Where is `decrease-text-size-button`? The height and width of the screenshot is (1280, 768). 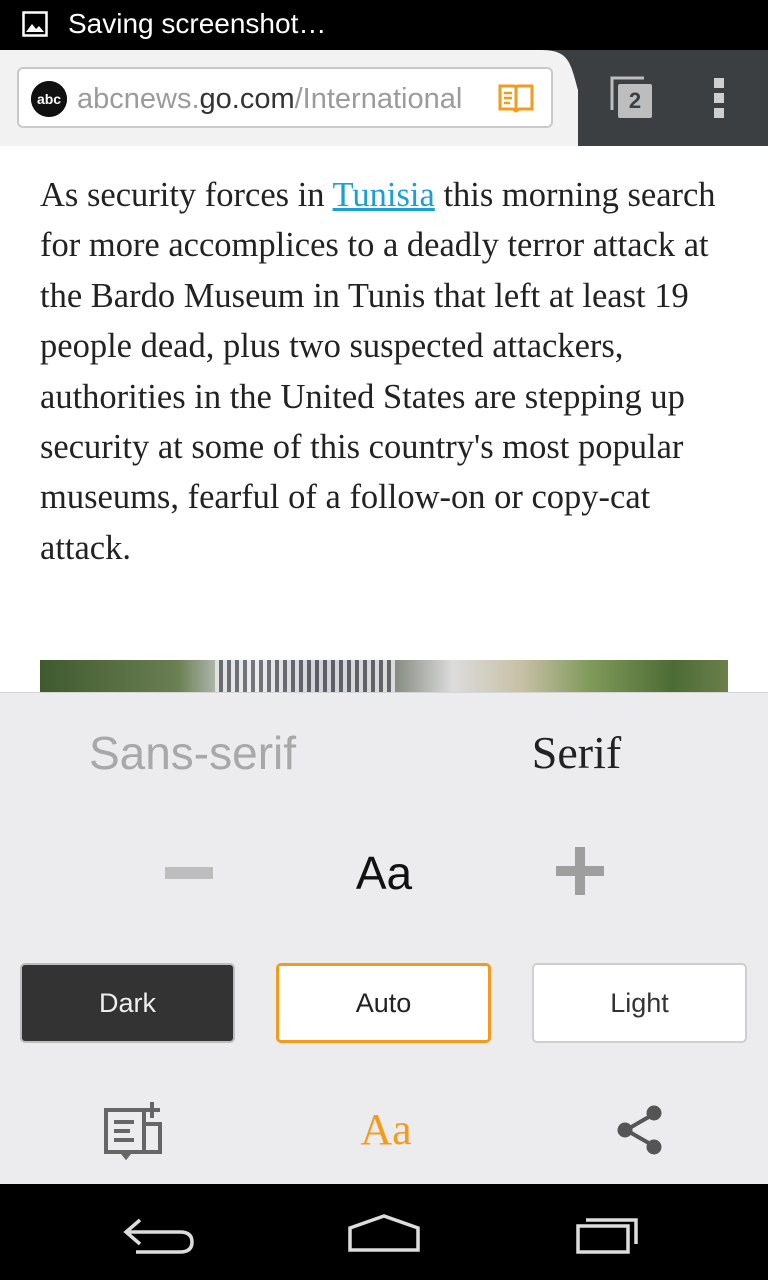
decrease-text-size-button is located at coordinates (190, 873).